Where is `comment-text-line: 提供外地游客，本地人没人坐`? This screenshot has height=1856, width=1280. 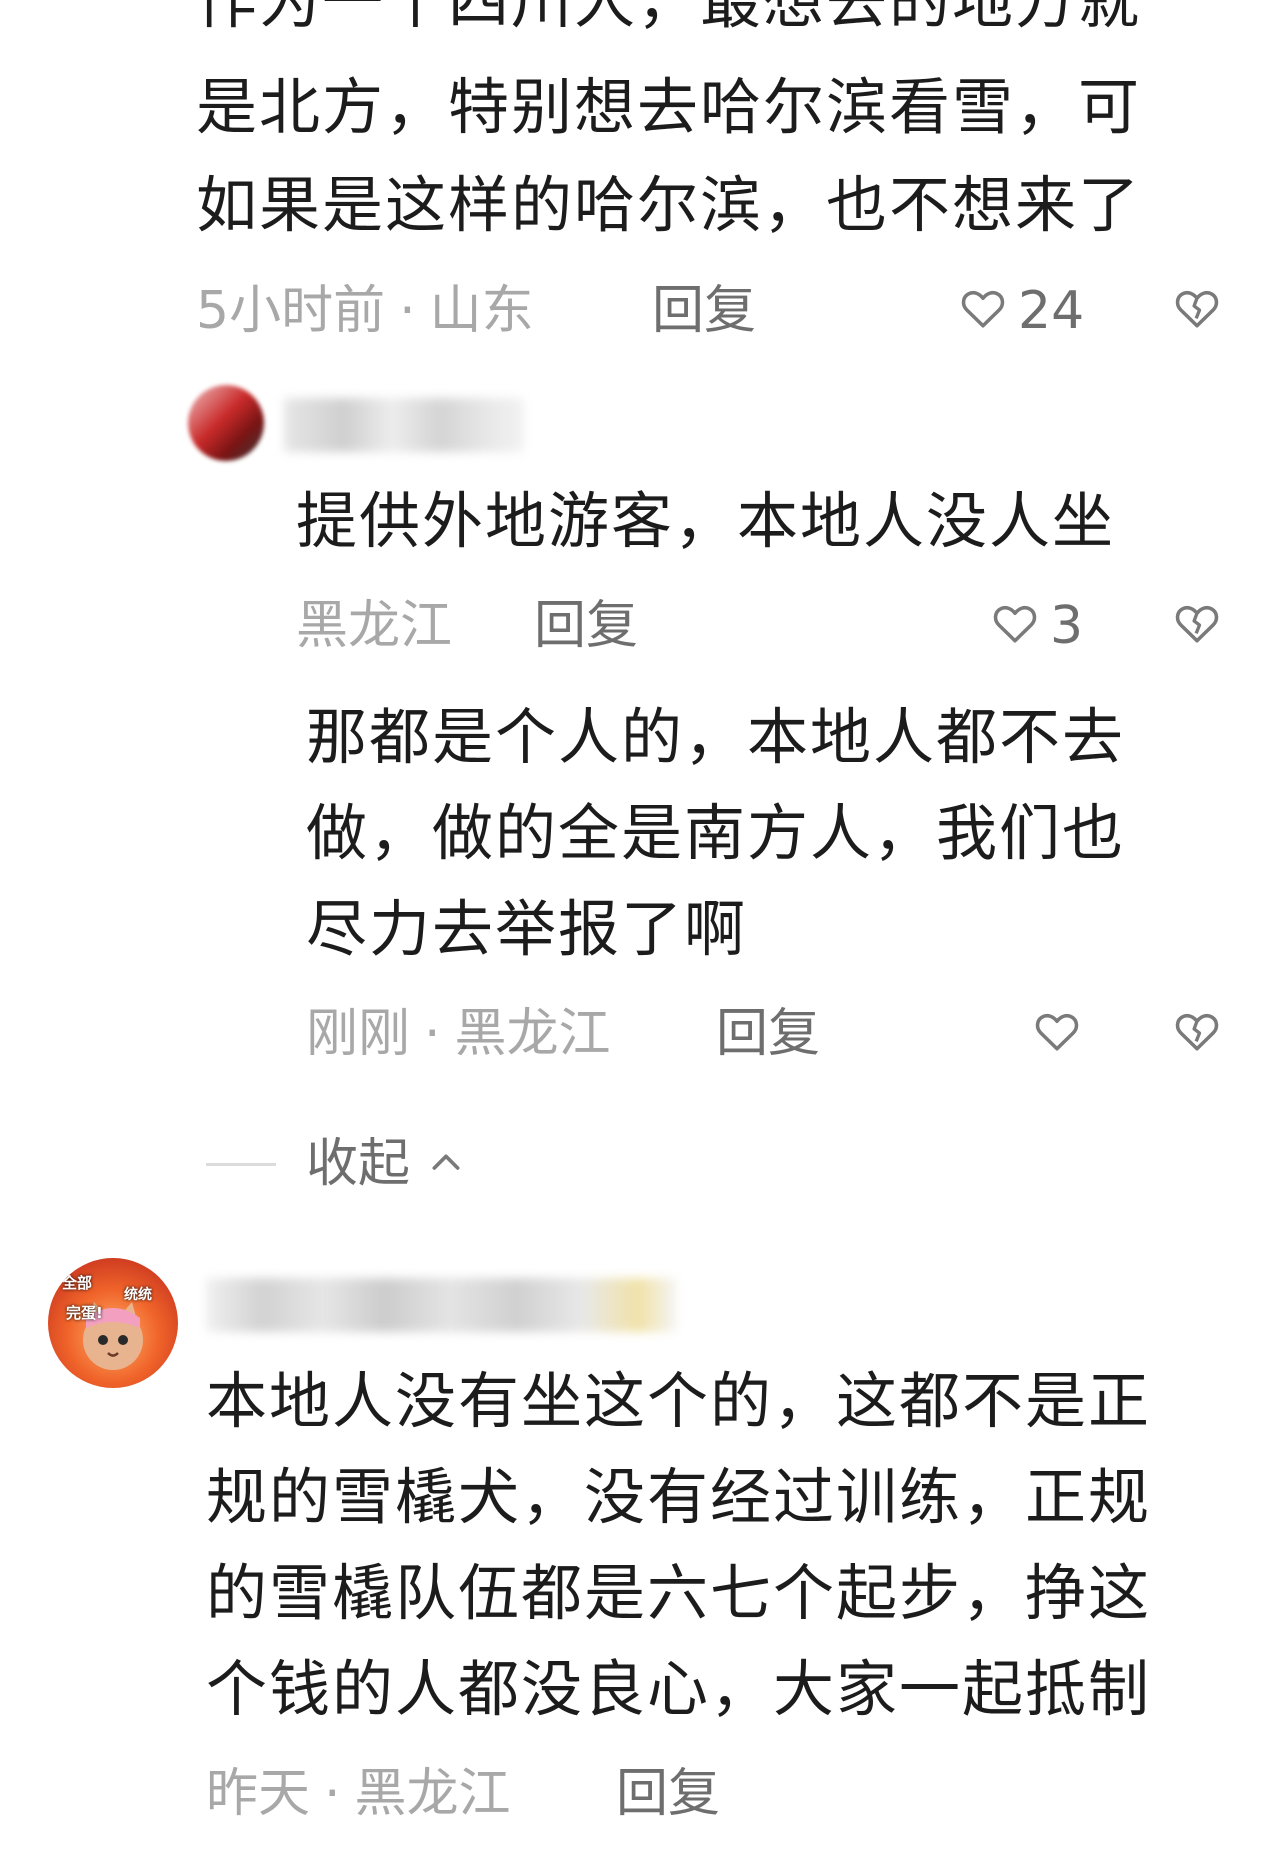 comment-text-line: 提供外地游客，本地人没人坐 is located at coordinates (706, 521).